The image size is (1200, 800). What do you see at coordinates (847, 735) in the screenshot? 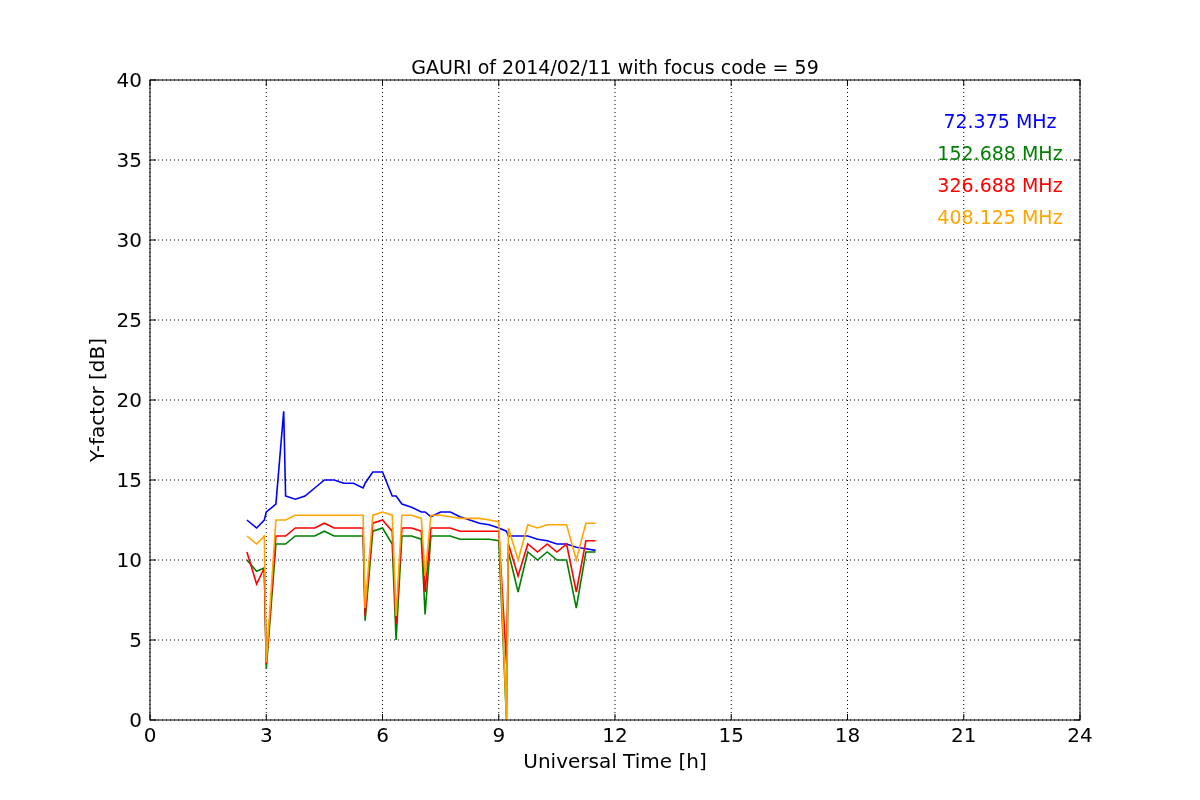
I see `x-tick-label: 18` at bounding box center [847, 735].